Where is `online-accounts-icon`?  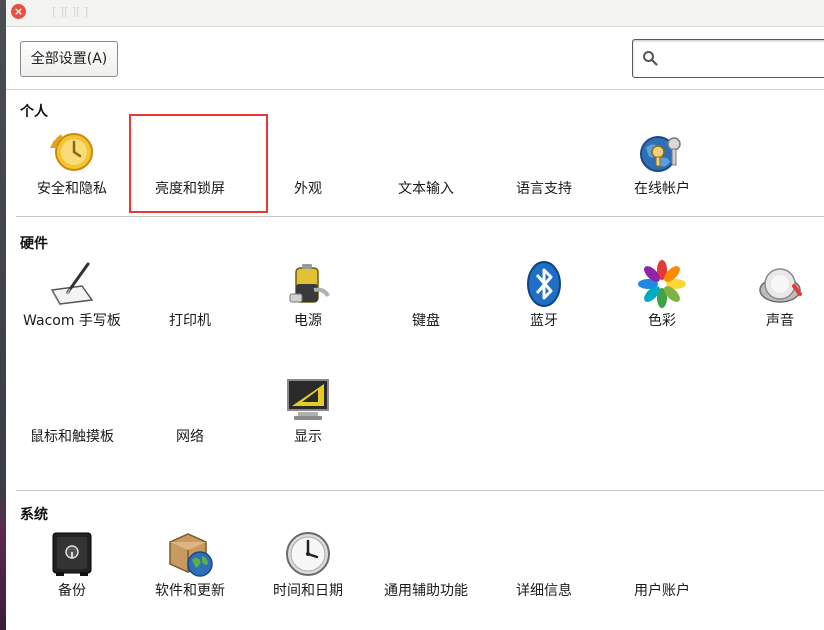 online-accounts-icon is located at coordinates (660, 154).